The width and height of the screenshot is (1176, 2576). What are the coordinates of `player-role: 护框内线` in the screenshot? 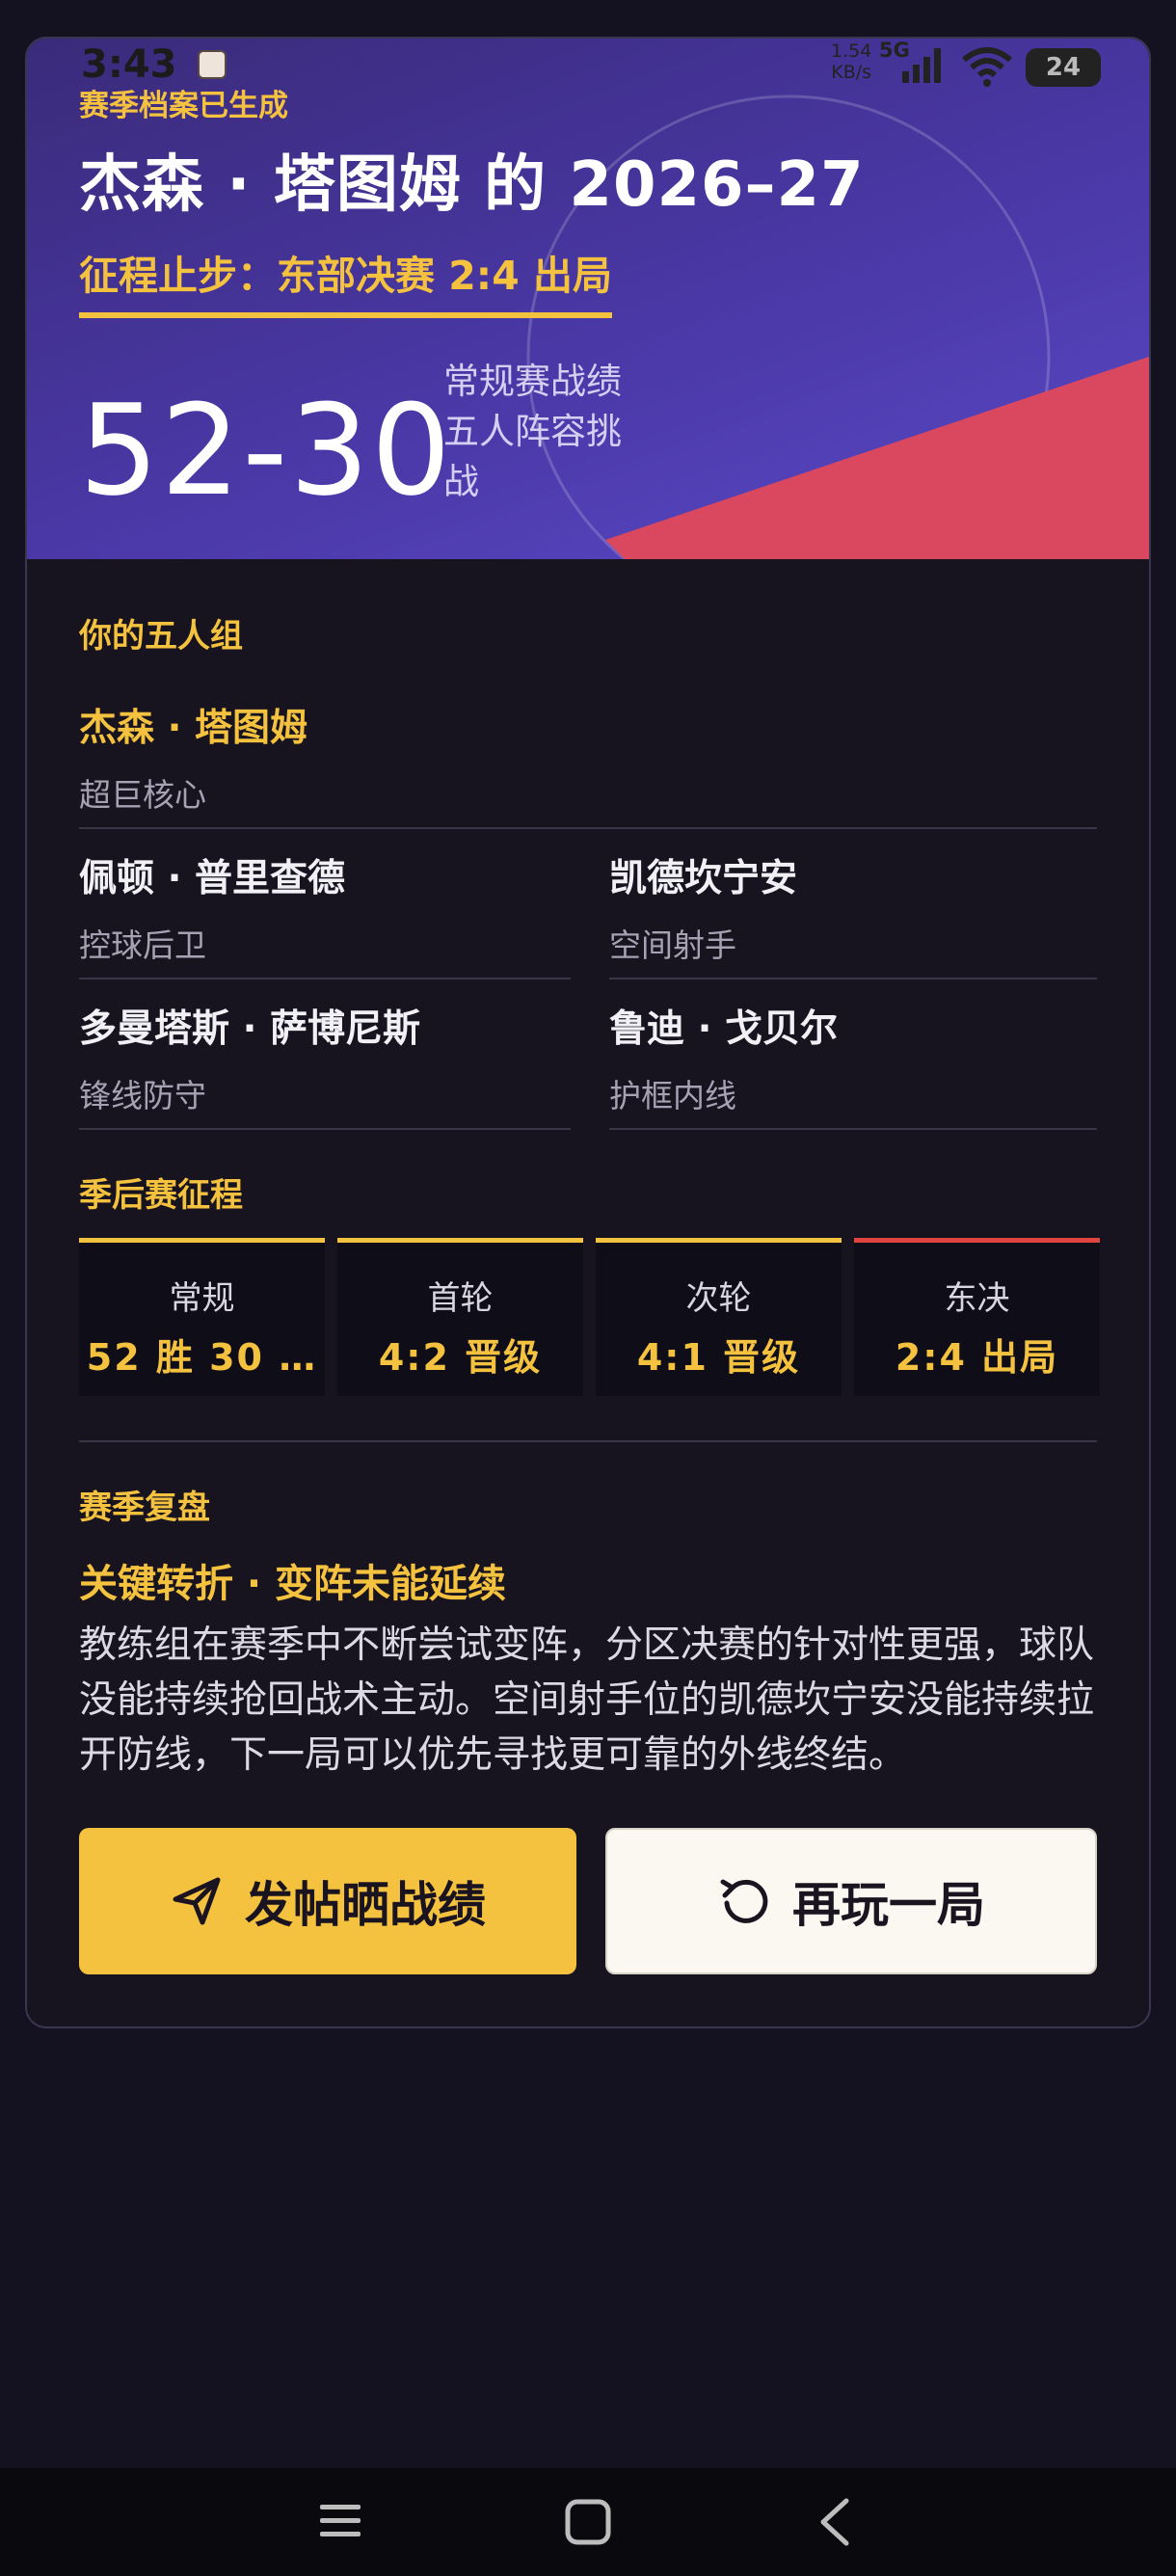 It's located at (672, 1095).